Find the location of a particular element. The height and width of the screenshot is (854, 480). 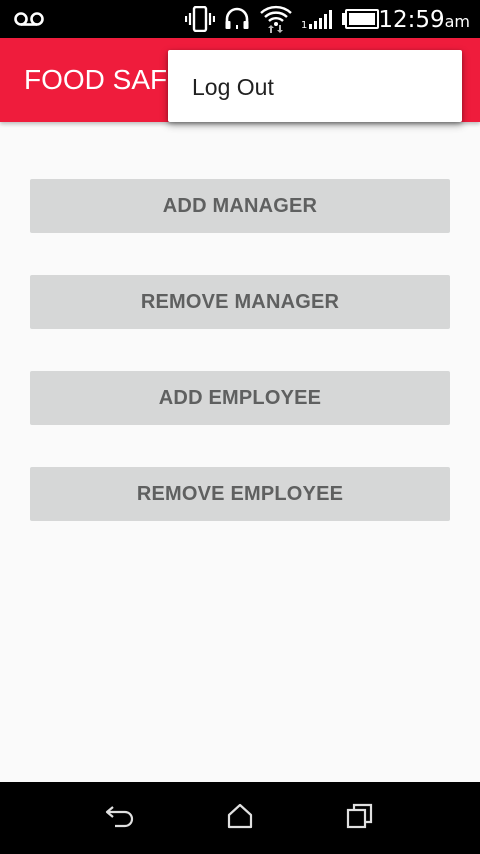

home-icon is located at coordinates (240, 818).